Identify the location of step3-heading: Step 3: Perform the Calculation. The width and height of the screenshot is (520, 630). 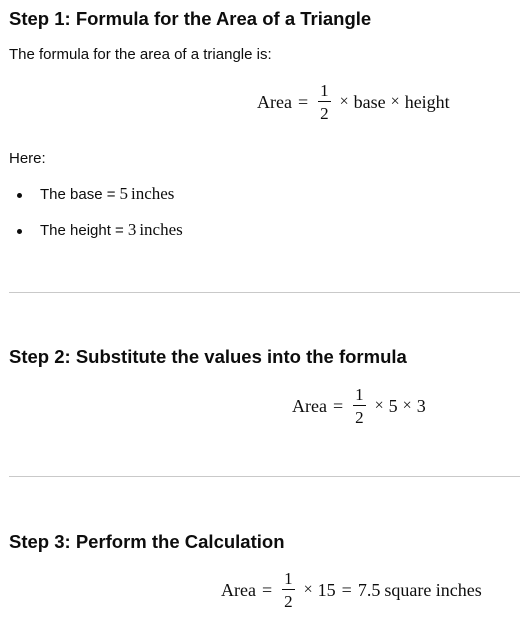
(147, 541).